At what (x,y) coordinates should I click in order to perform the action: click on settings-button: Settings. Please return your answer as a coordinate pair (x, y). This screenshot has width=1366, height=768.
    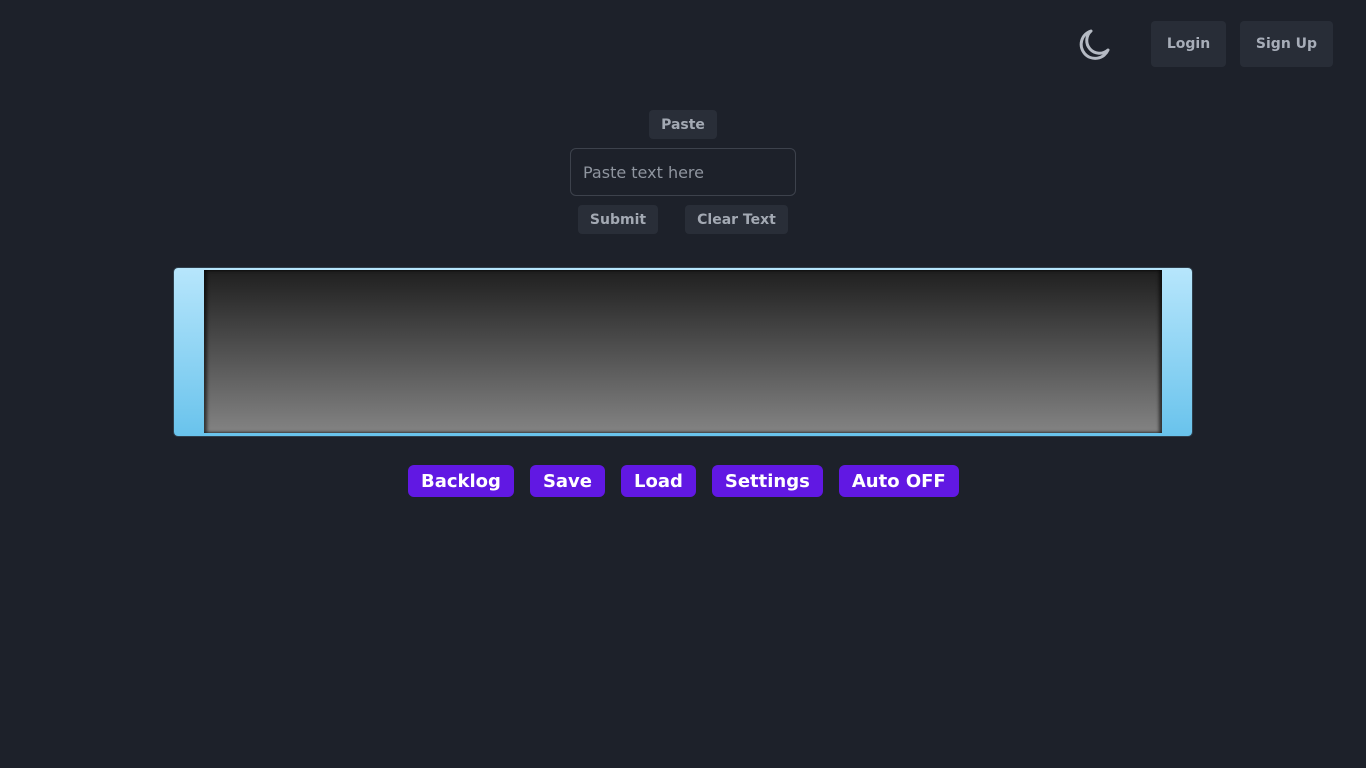
    Looking at the image, I should click on (767, 481).